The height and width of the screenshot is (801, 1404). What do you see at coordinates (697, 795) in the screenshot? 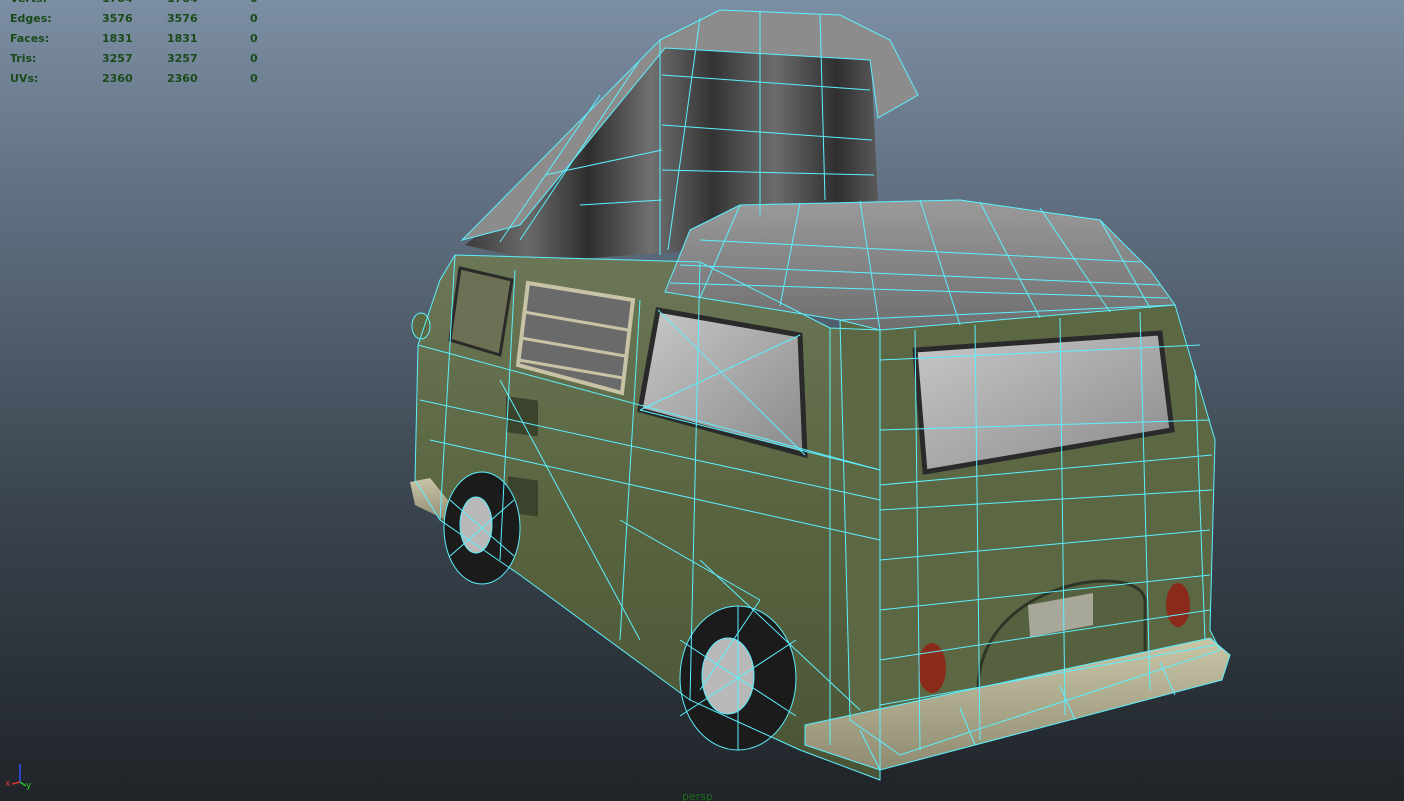
I see `camera-name-label: persp` at bounding box center [697, 795].